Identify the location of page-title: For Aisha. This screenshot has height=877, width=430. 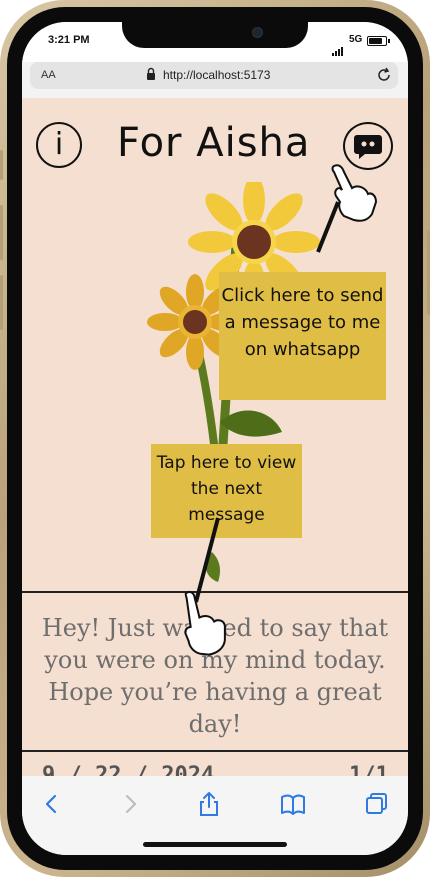
(214, 143).